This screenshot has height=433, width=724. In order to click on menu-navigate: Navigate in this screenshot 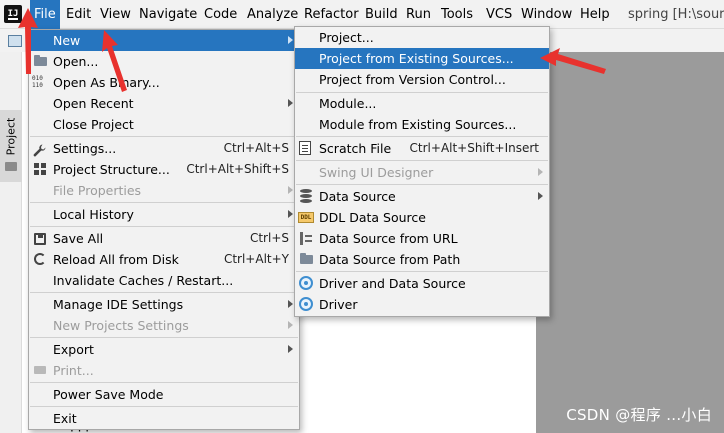, I will do `click(168, 14)`.